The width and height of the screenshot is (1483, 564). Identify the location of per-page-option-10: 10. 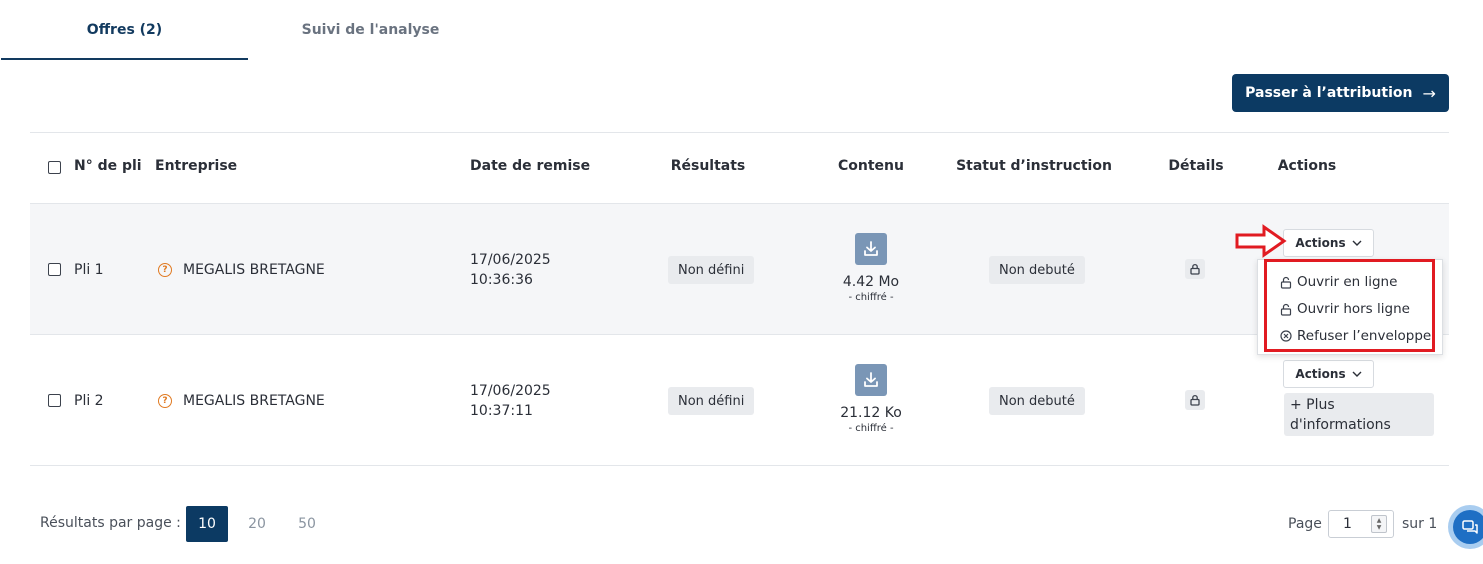
(207, 524).